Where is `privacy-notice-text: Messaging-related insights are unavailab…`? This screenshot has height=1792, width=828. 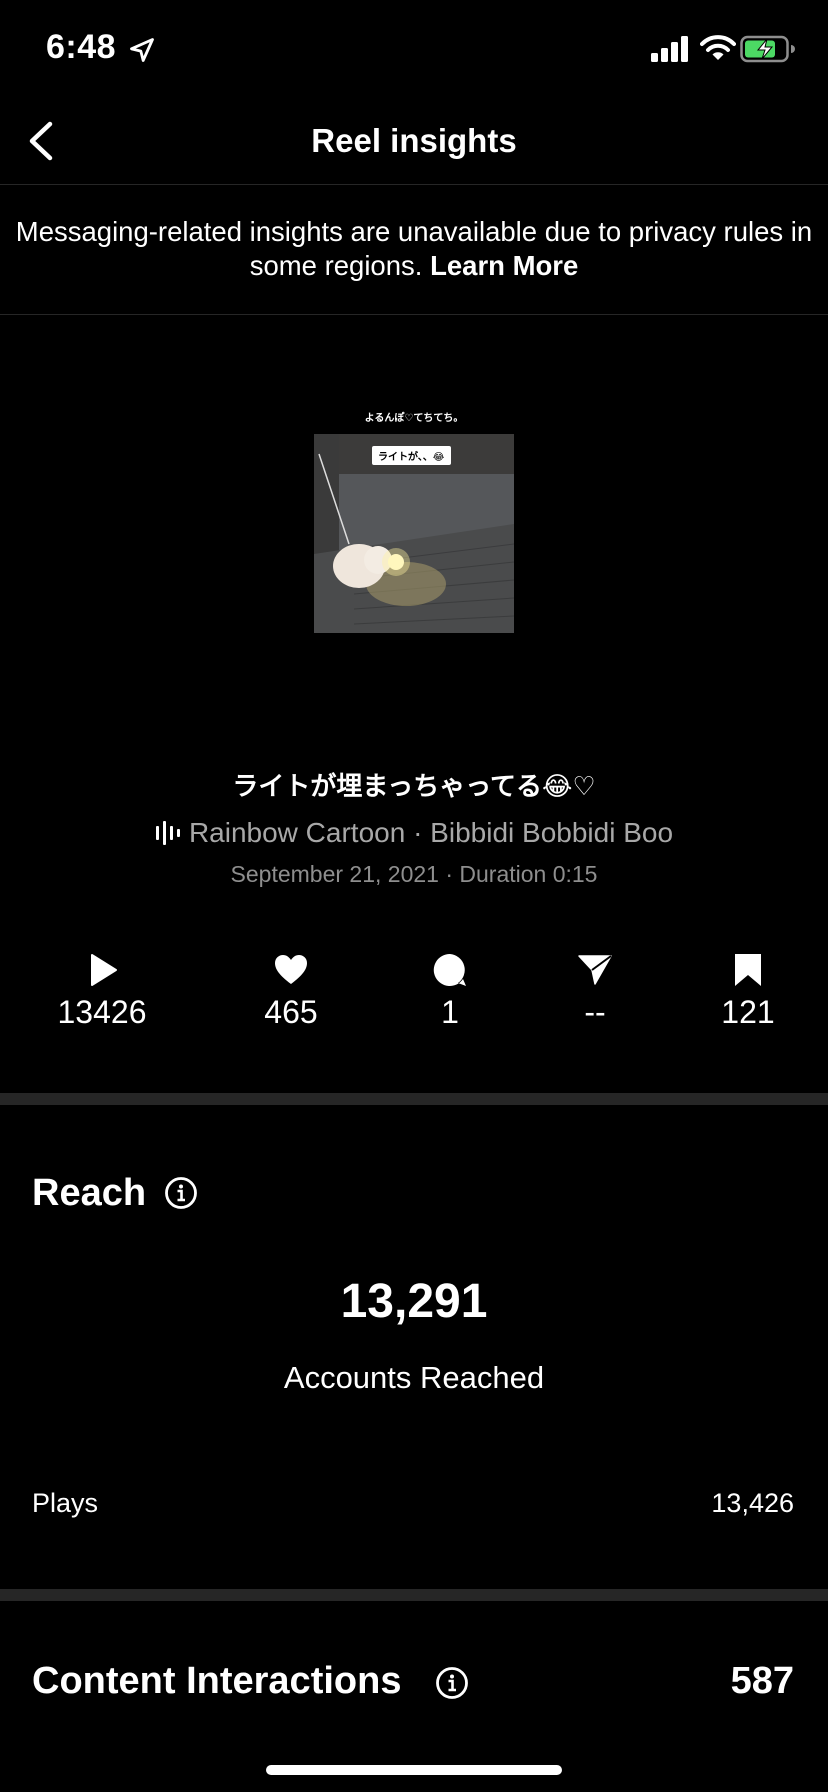
privacy-notice-text: Messaging-related insights are unavailab… is located at coordinates (414, 248).